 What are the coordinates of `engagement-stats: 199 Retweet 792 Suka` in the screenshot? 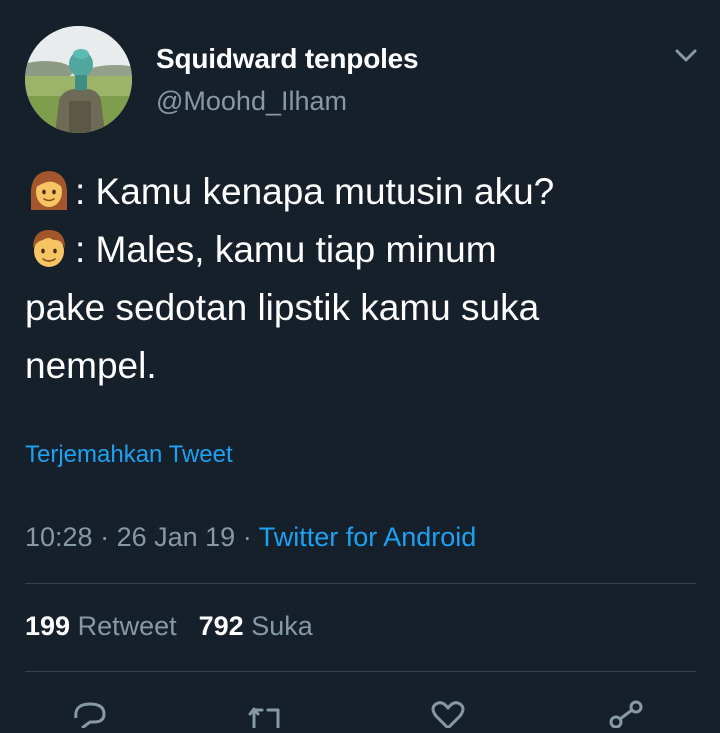 It's located at (169, 626).